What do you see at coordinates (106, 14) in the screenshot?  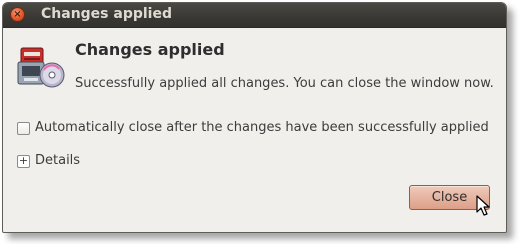 I see `window-title: Changes applied` at bounding box center [106, 14].